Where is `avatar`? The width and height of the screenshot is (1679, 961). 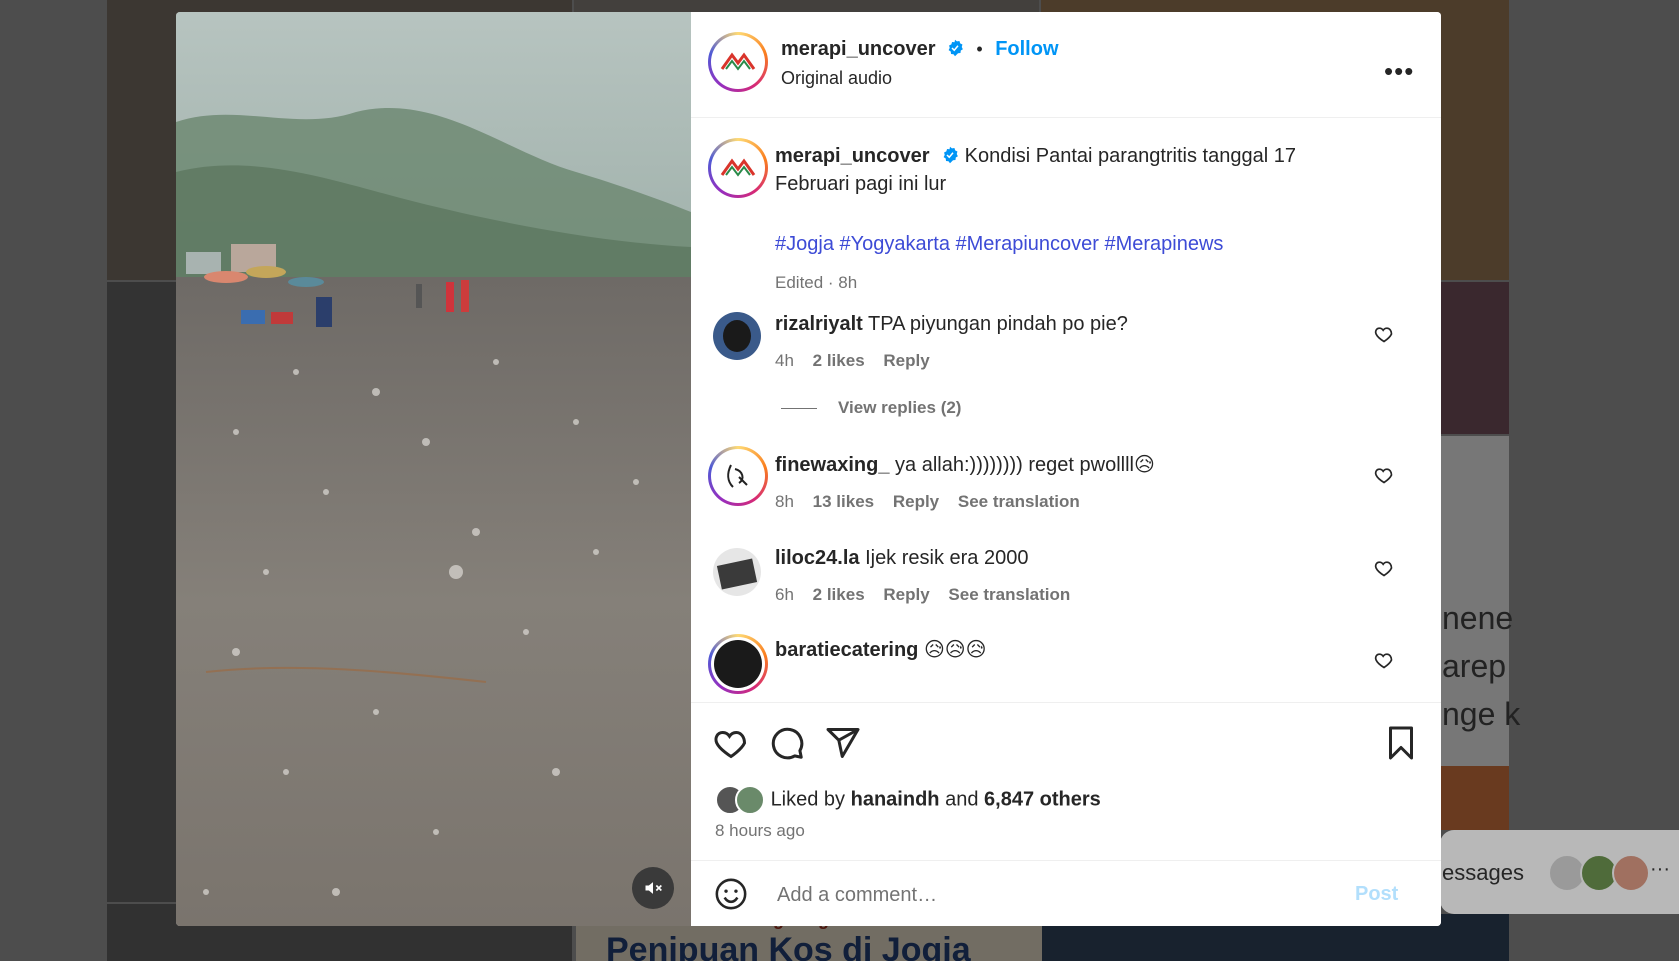
avatar is located at coordinates (1631, 873).